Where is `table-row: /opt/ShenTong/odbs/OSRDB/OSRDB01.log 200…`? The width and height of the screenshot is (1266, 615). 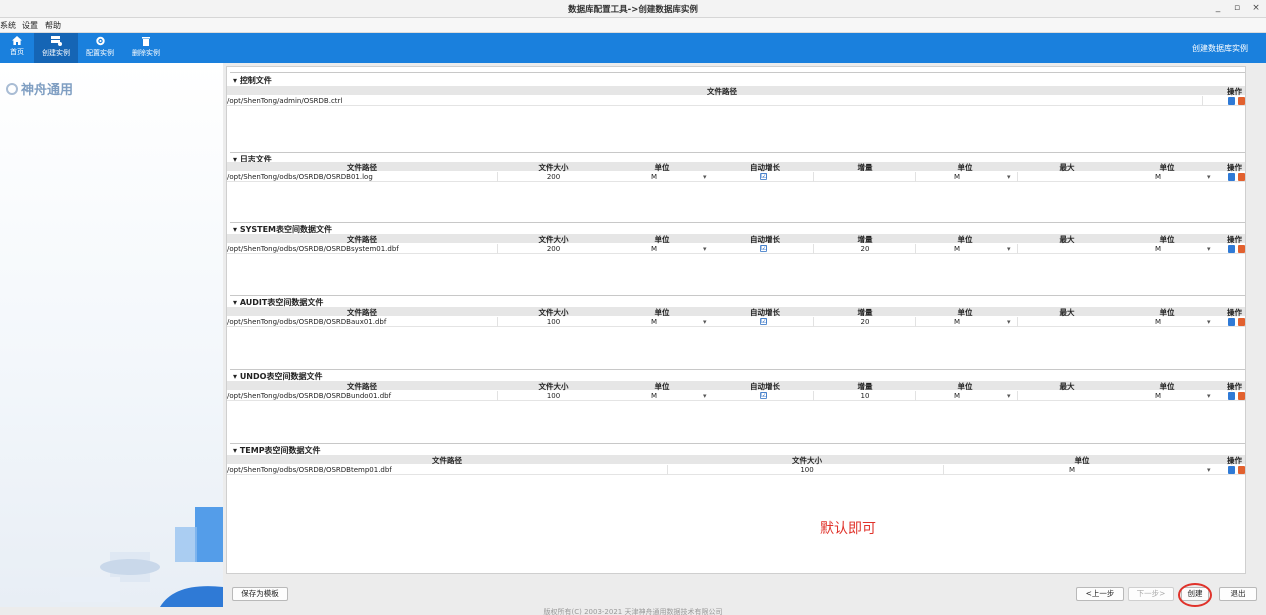 table-row: /opt/ShenTong/odbs/OSRDB/OSRDB01.log 200… is located at coordinates (736, 177).